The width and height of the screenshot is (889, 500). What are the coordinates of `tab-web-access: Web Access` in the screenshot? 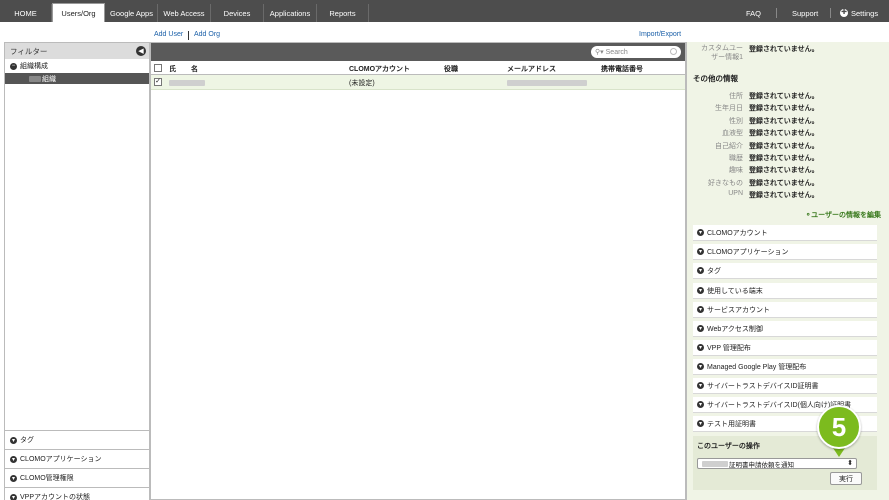 It's located at (184, 13).